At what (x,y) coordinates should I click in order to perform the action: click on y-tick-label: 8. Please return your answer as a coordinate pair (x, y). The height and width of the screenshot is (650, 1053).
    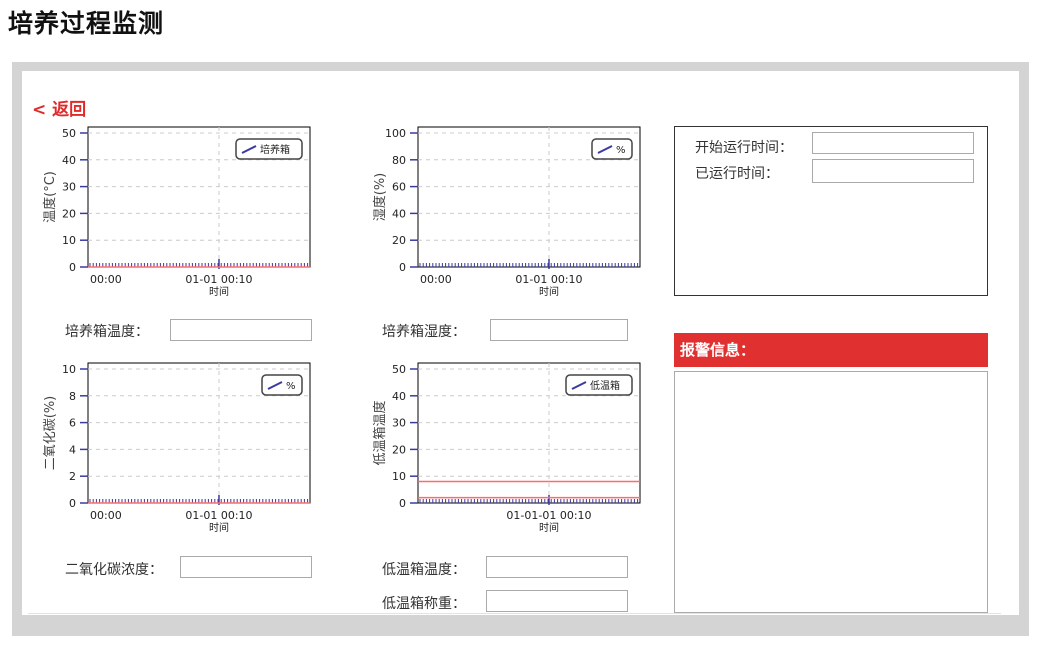
    Looking at the image, I should click on (72, 396).